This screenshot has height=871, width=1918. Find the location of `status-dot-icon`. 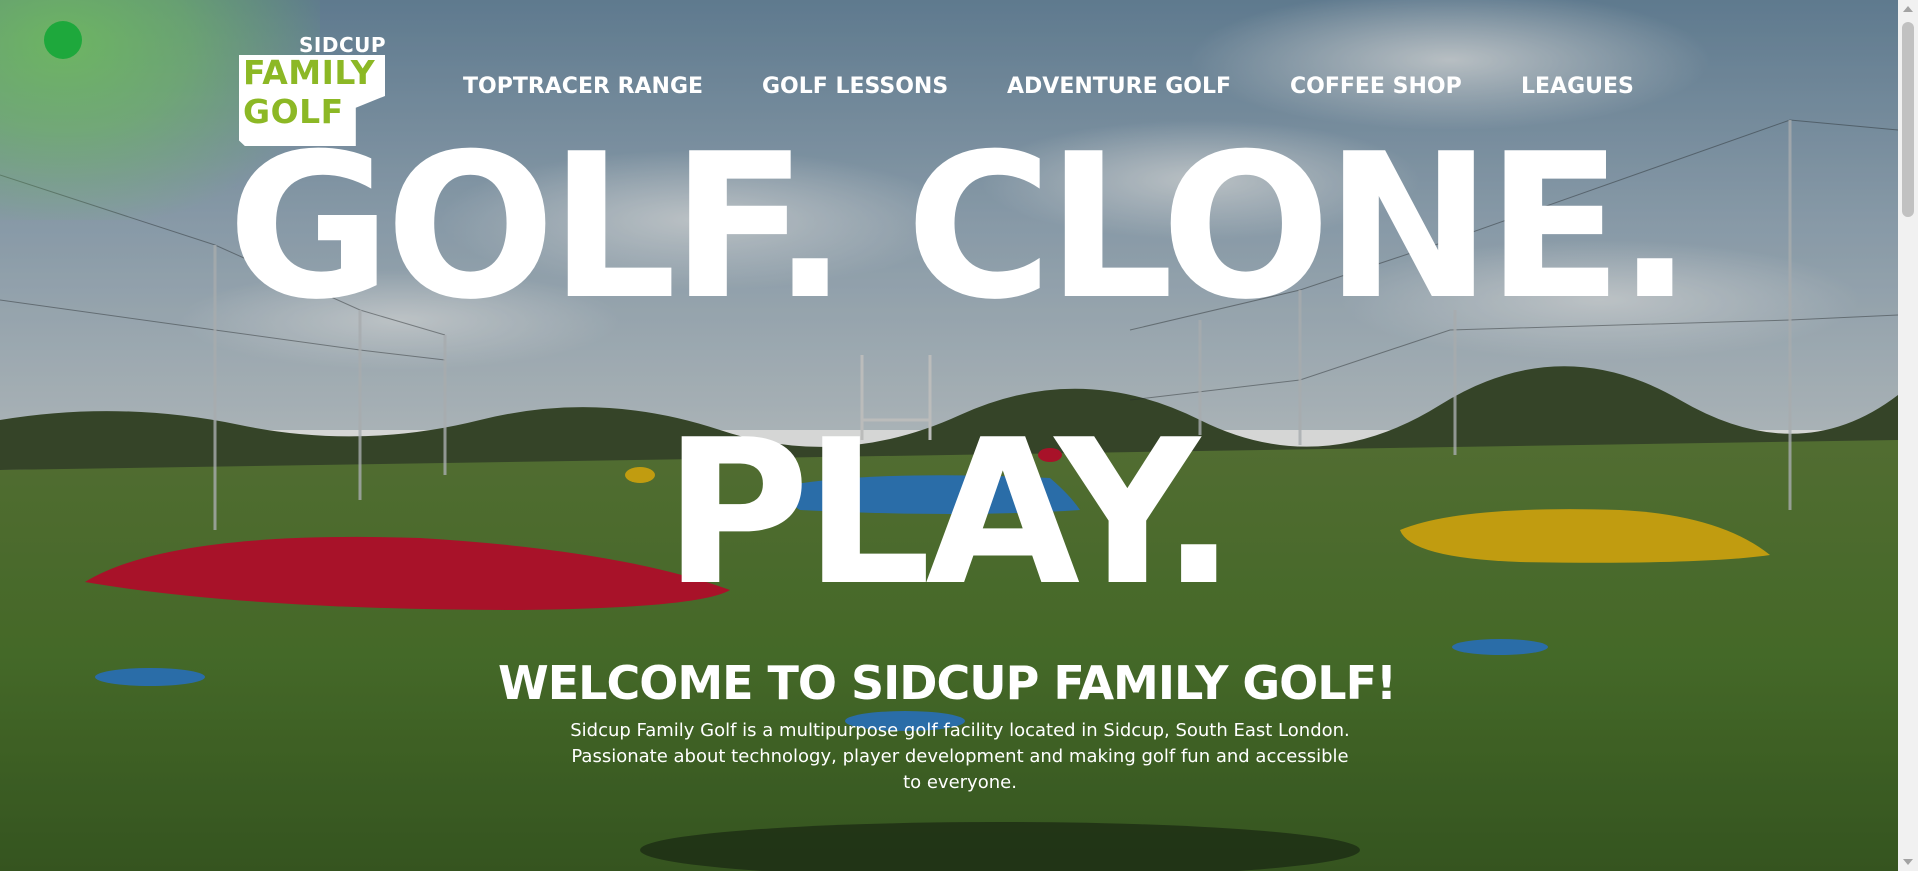

status-dot-icon is located at coordinates (63, 40).